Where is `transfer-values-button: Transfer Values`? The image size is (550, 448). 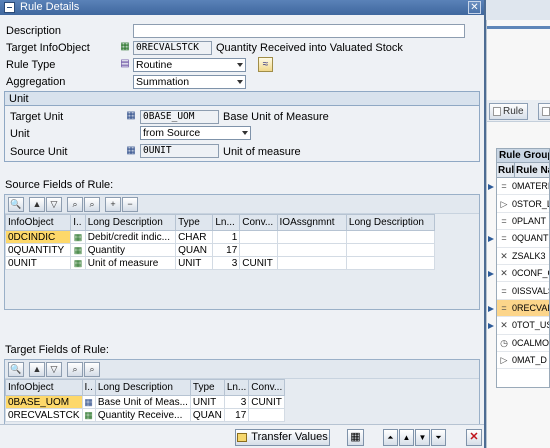
transfer-values-button: Transfer Values is located at coordinates (282, 437).